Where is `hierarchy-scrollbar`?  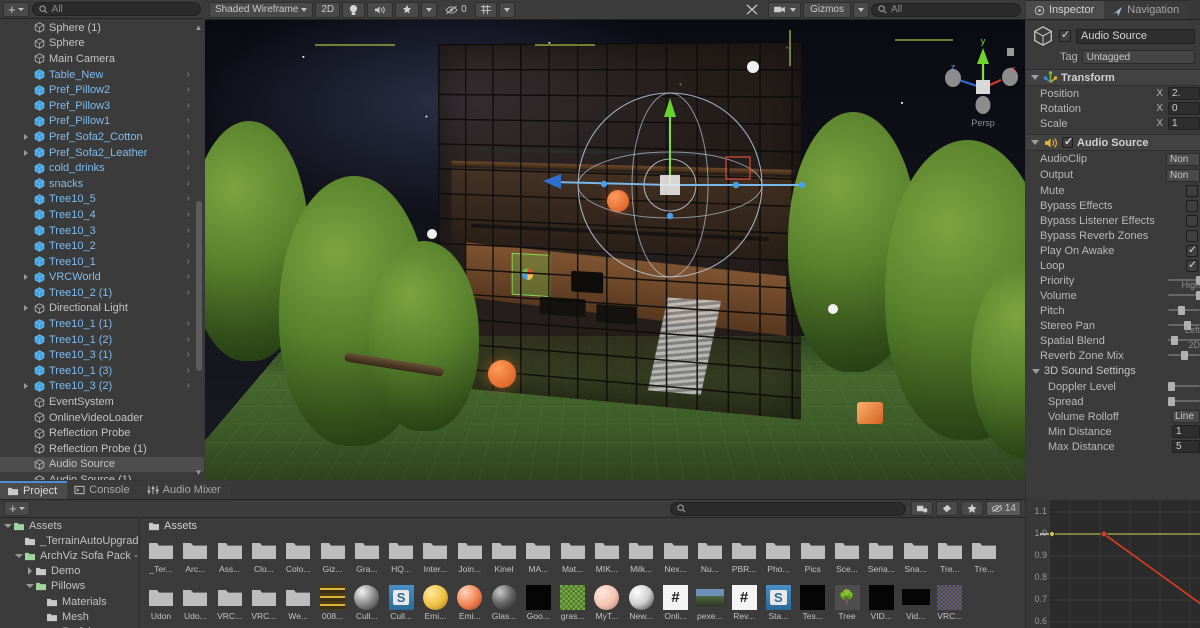 hierarchy-scrollbar is located at coordinates (199, 246).